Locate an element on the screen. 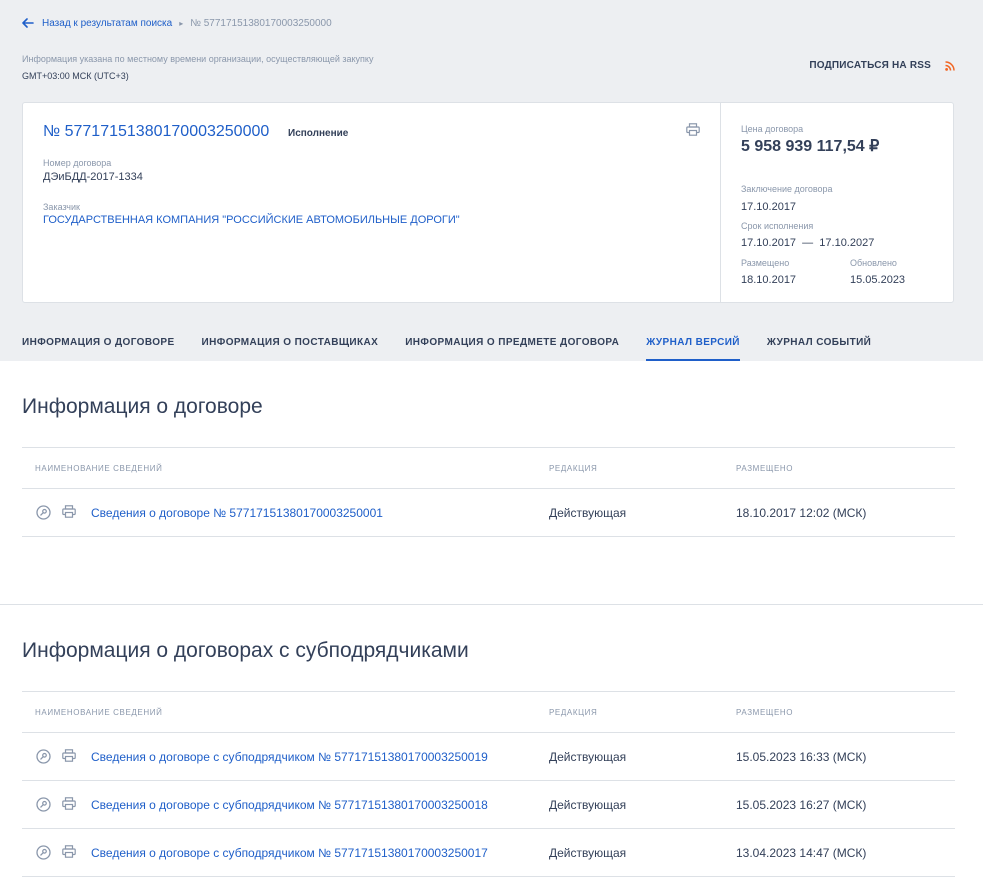 The height and width of the screenshot is (885, 983). term-value: 17.10.2017 — 17.10.2027 is located at coordinates (808, 243).